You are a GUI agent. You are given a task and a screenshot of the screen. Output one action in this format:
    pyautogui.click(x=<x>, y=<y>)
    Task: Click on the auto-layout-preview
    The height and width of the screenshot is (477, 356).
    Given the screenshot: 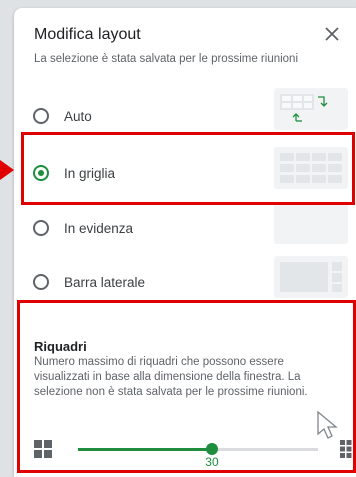 What is the action you would take?
    pyautogui.click(x=311, y=109)
    